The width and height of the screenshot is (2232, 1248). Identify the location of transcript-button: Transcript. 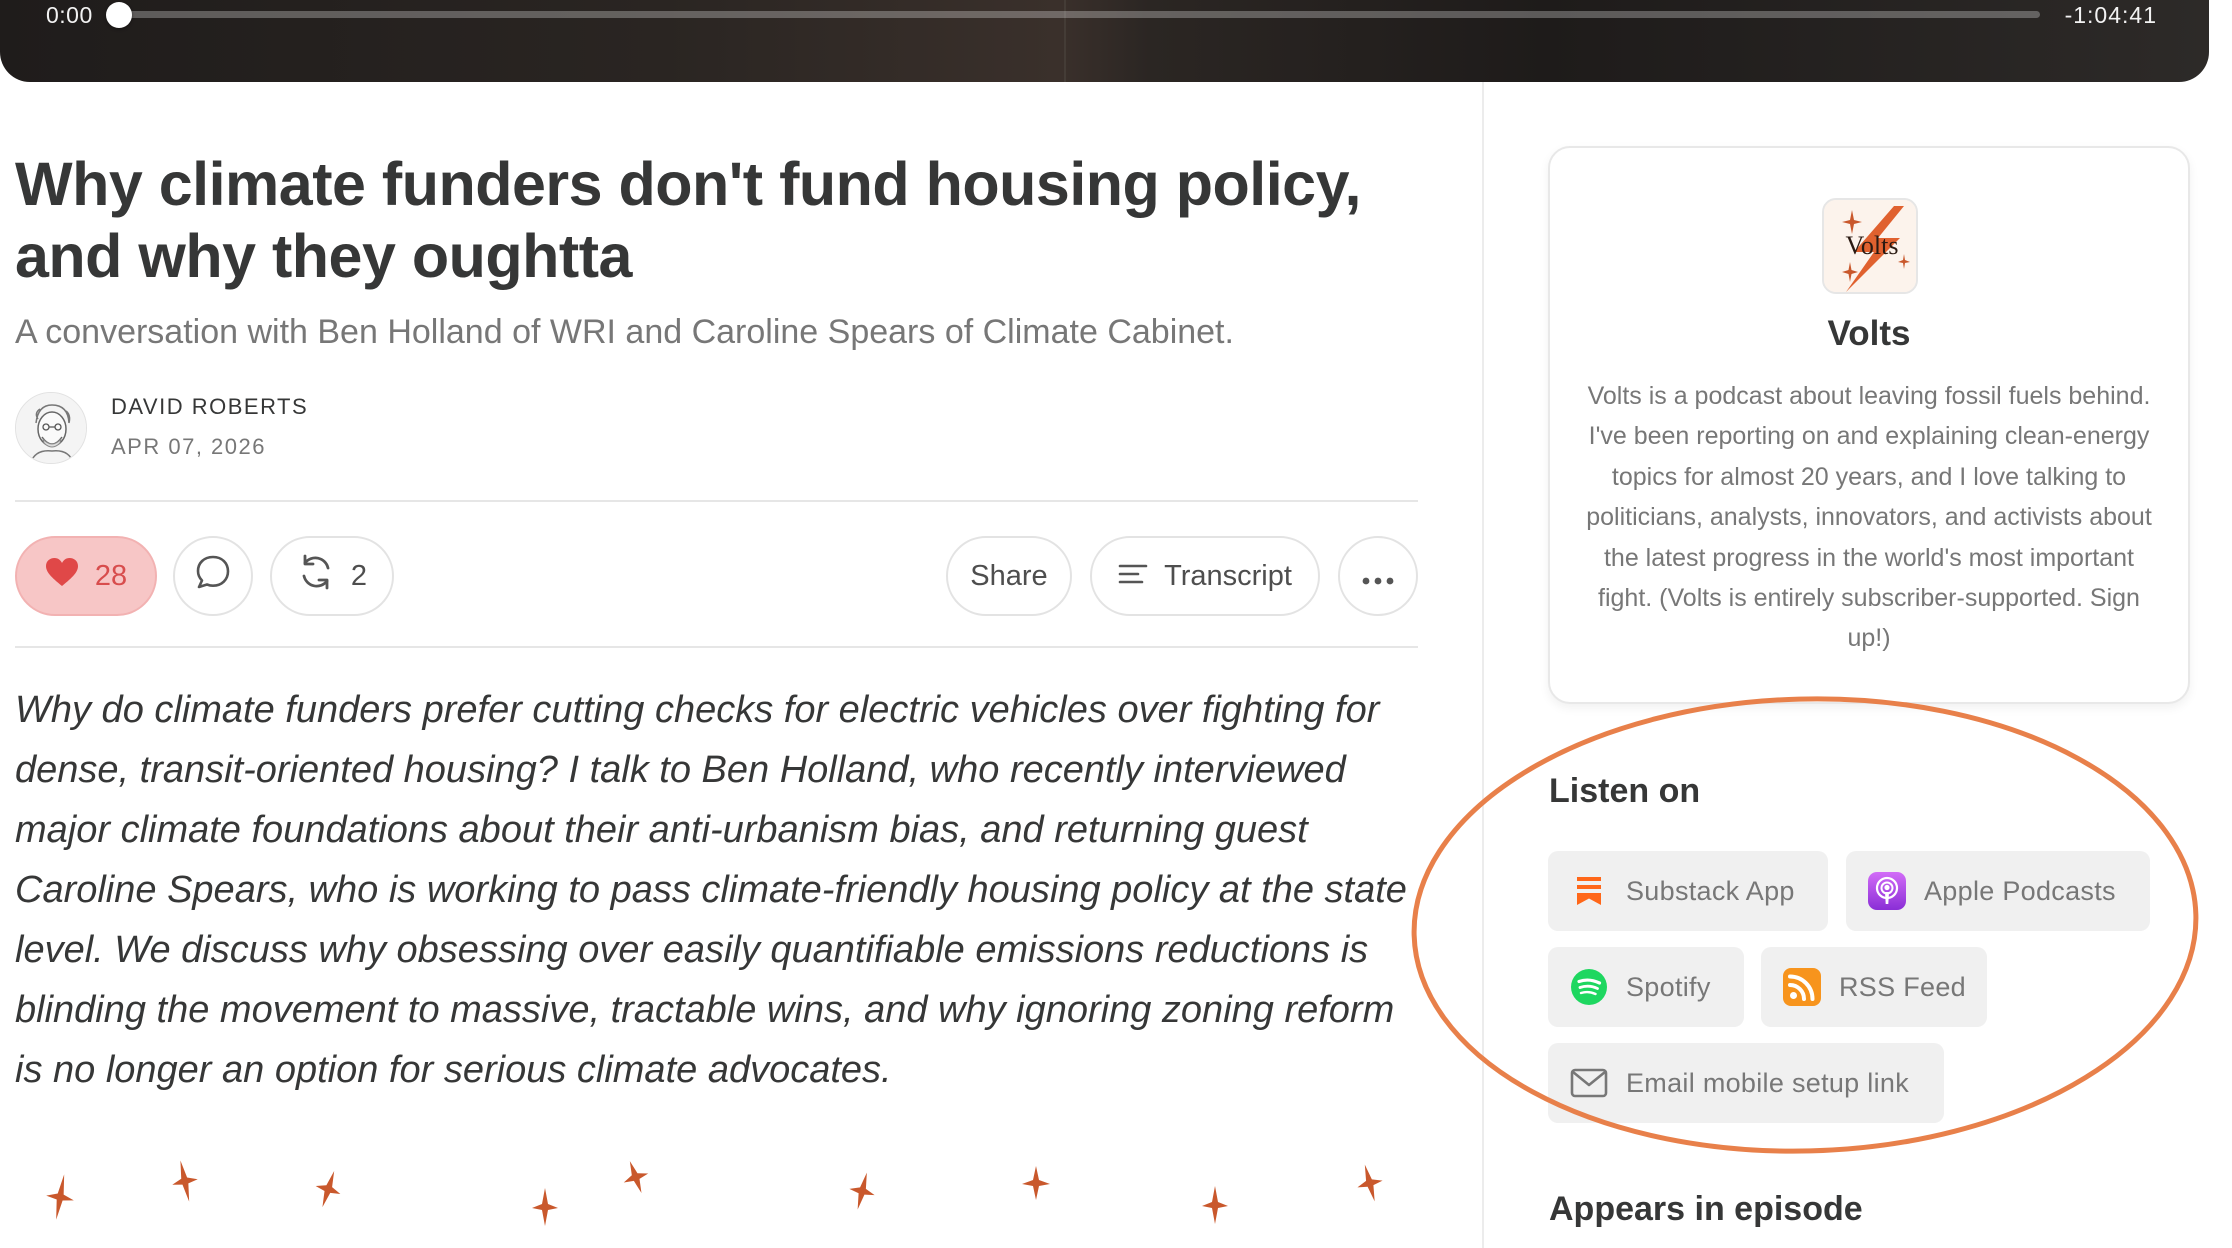
(1205, 576).